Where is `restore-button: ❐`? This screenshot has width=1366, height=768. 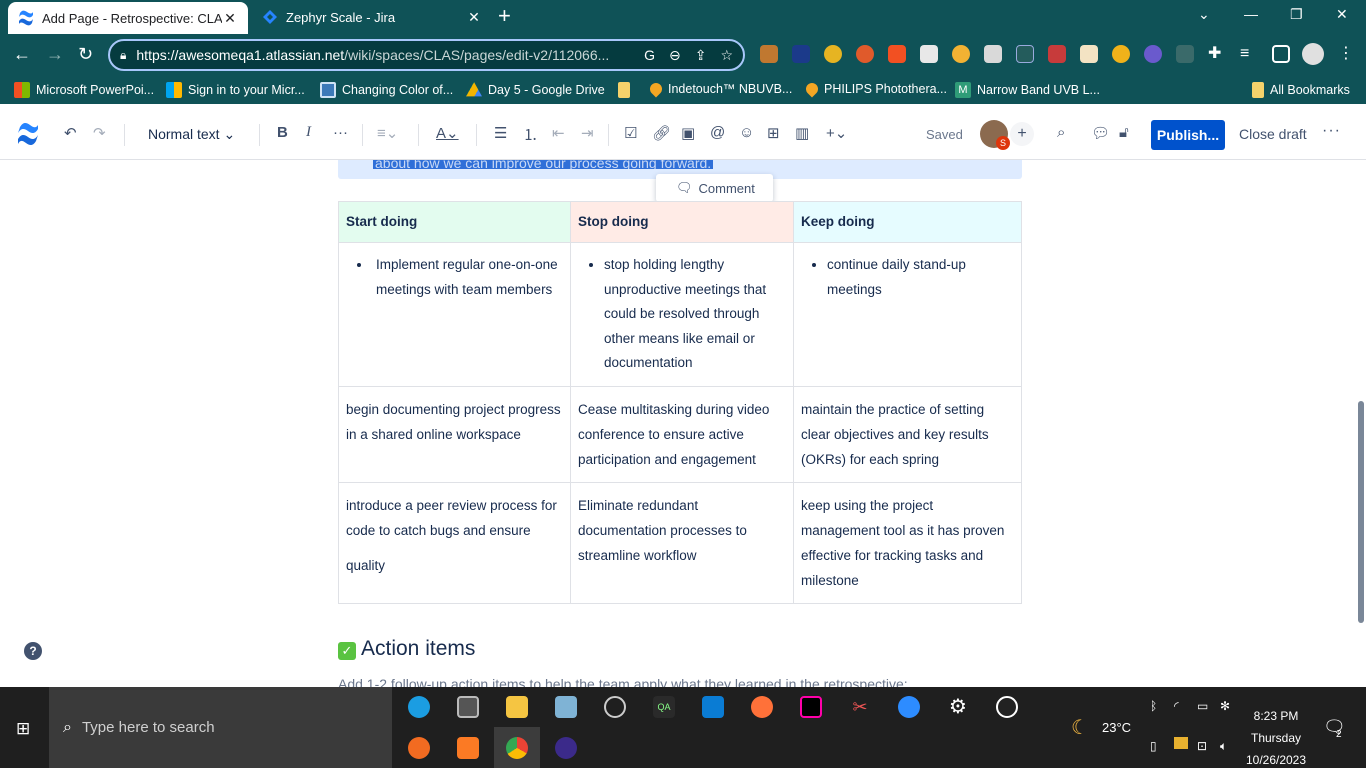
restore-button: ❐ is located at coordinates (1296, 14).